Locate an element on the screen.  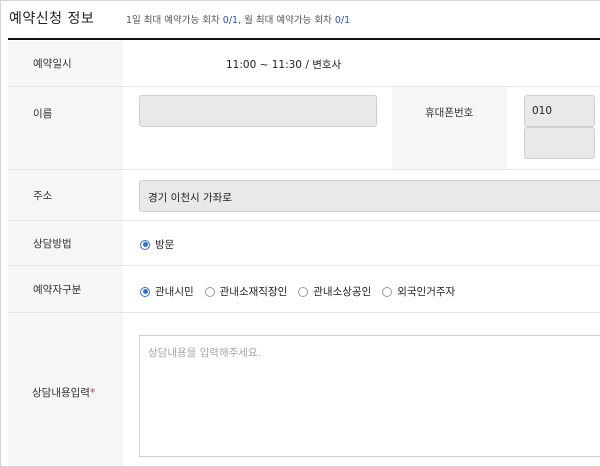
header-divider is located at coordinates (304, 39).